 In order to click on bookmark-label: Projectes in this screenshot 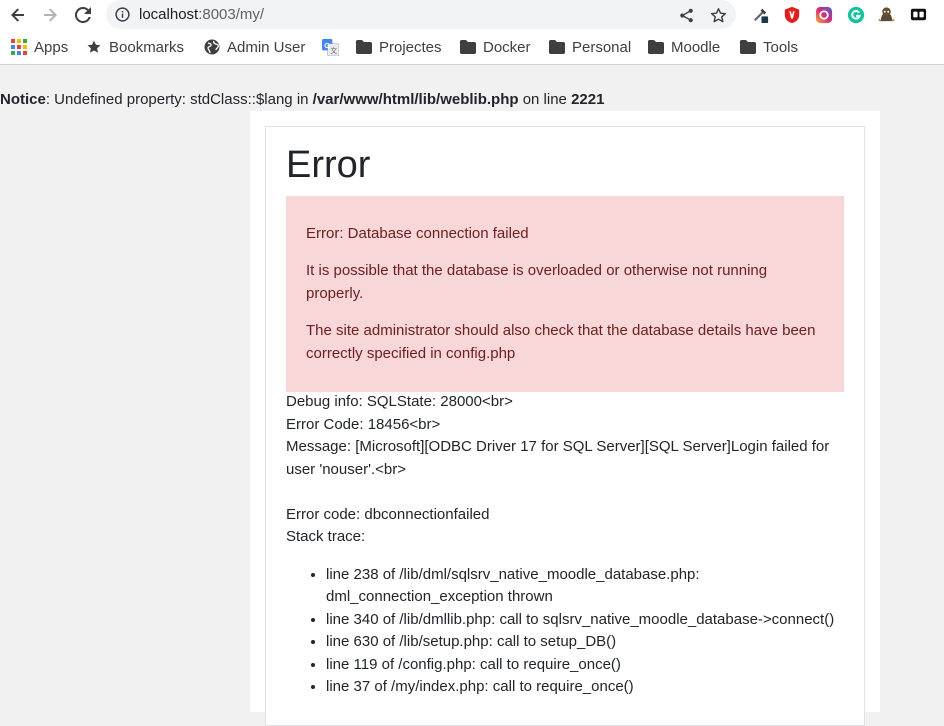, I will do `click(410, 47)`.